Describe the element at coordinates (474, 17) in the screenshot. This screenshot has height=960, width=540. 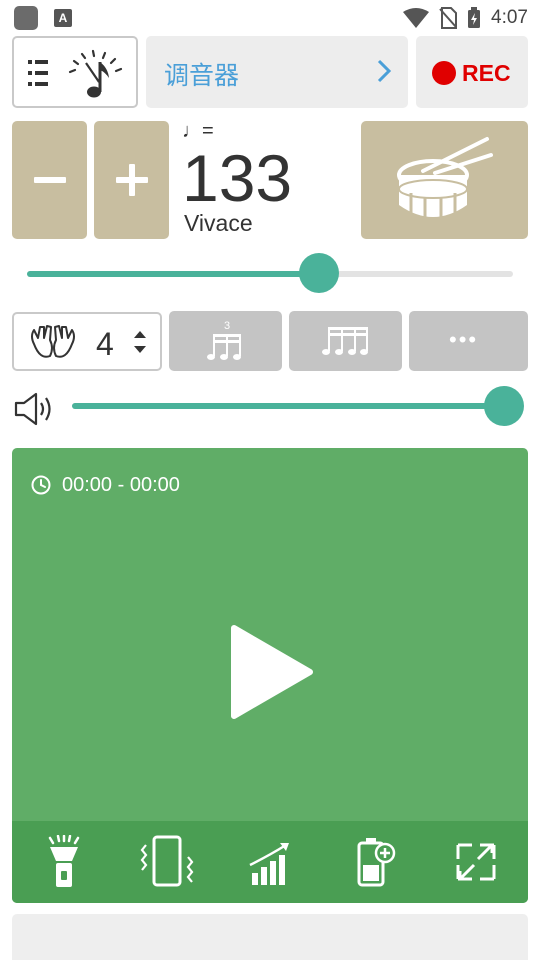
I see `battery-charging-icon` at that location.